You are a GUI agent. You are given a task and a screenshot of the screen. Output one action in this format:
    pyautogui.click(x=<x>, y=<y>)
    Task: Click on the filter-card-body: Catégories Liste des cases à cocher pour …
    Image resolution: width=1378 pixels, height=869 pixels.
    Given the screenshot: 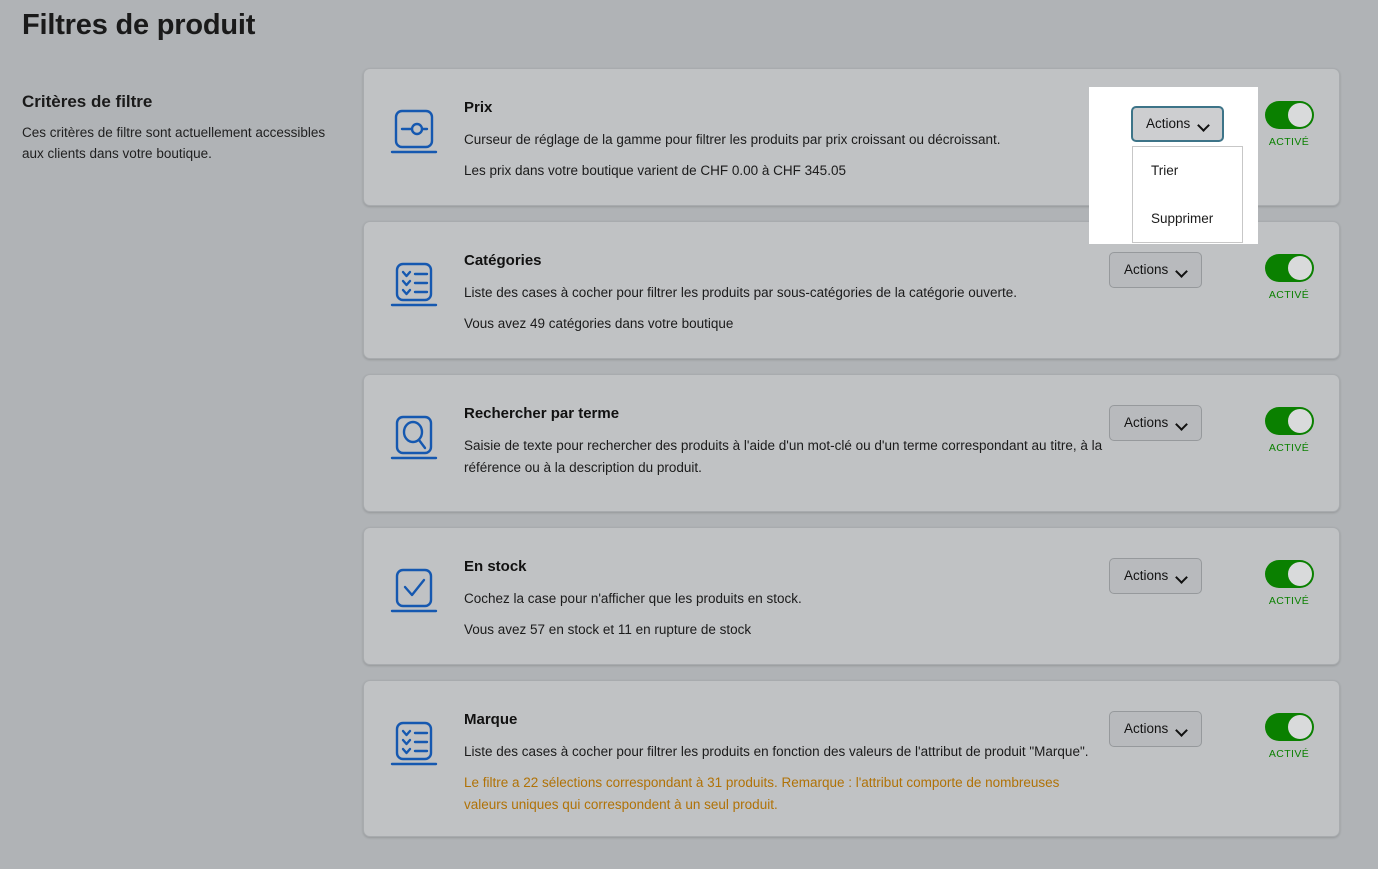 What is the action you would take?
    pyautogui.click(x=786, y=288)
    